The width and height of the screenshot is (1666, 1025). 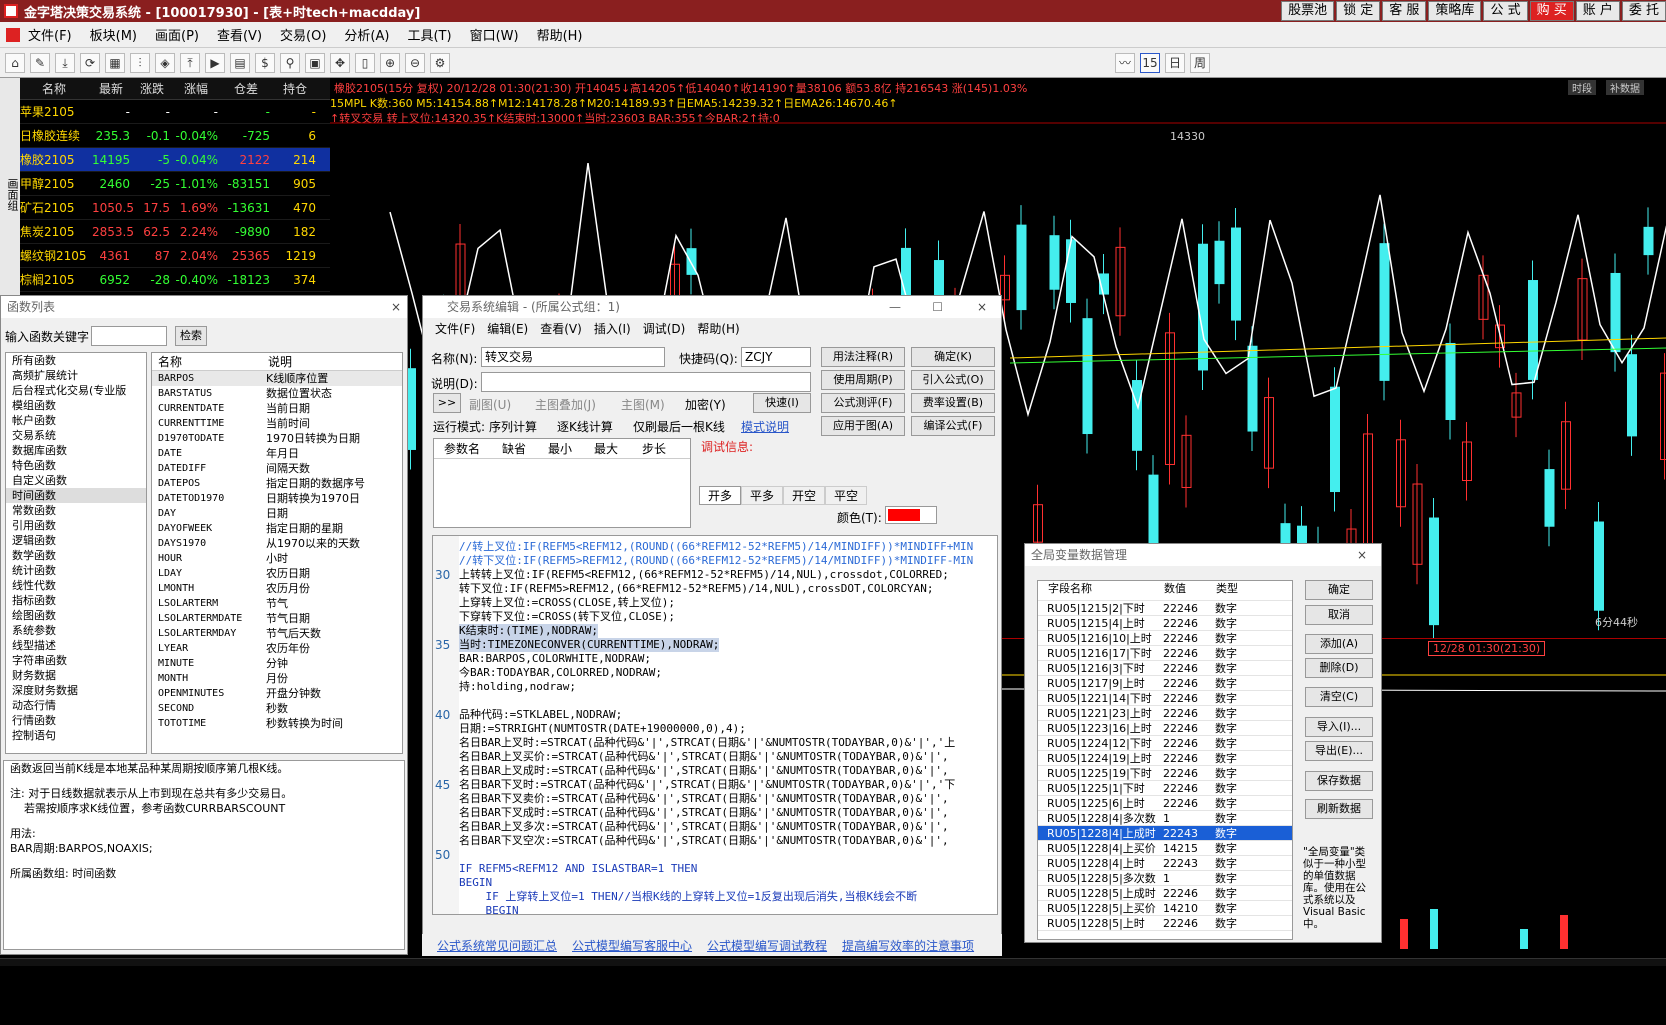 What do you see at coordinates (297, 88) in the screenshot?
I see `col-pos: 持仓` at bounding box center [297, 88].